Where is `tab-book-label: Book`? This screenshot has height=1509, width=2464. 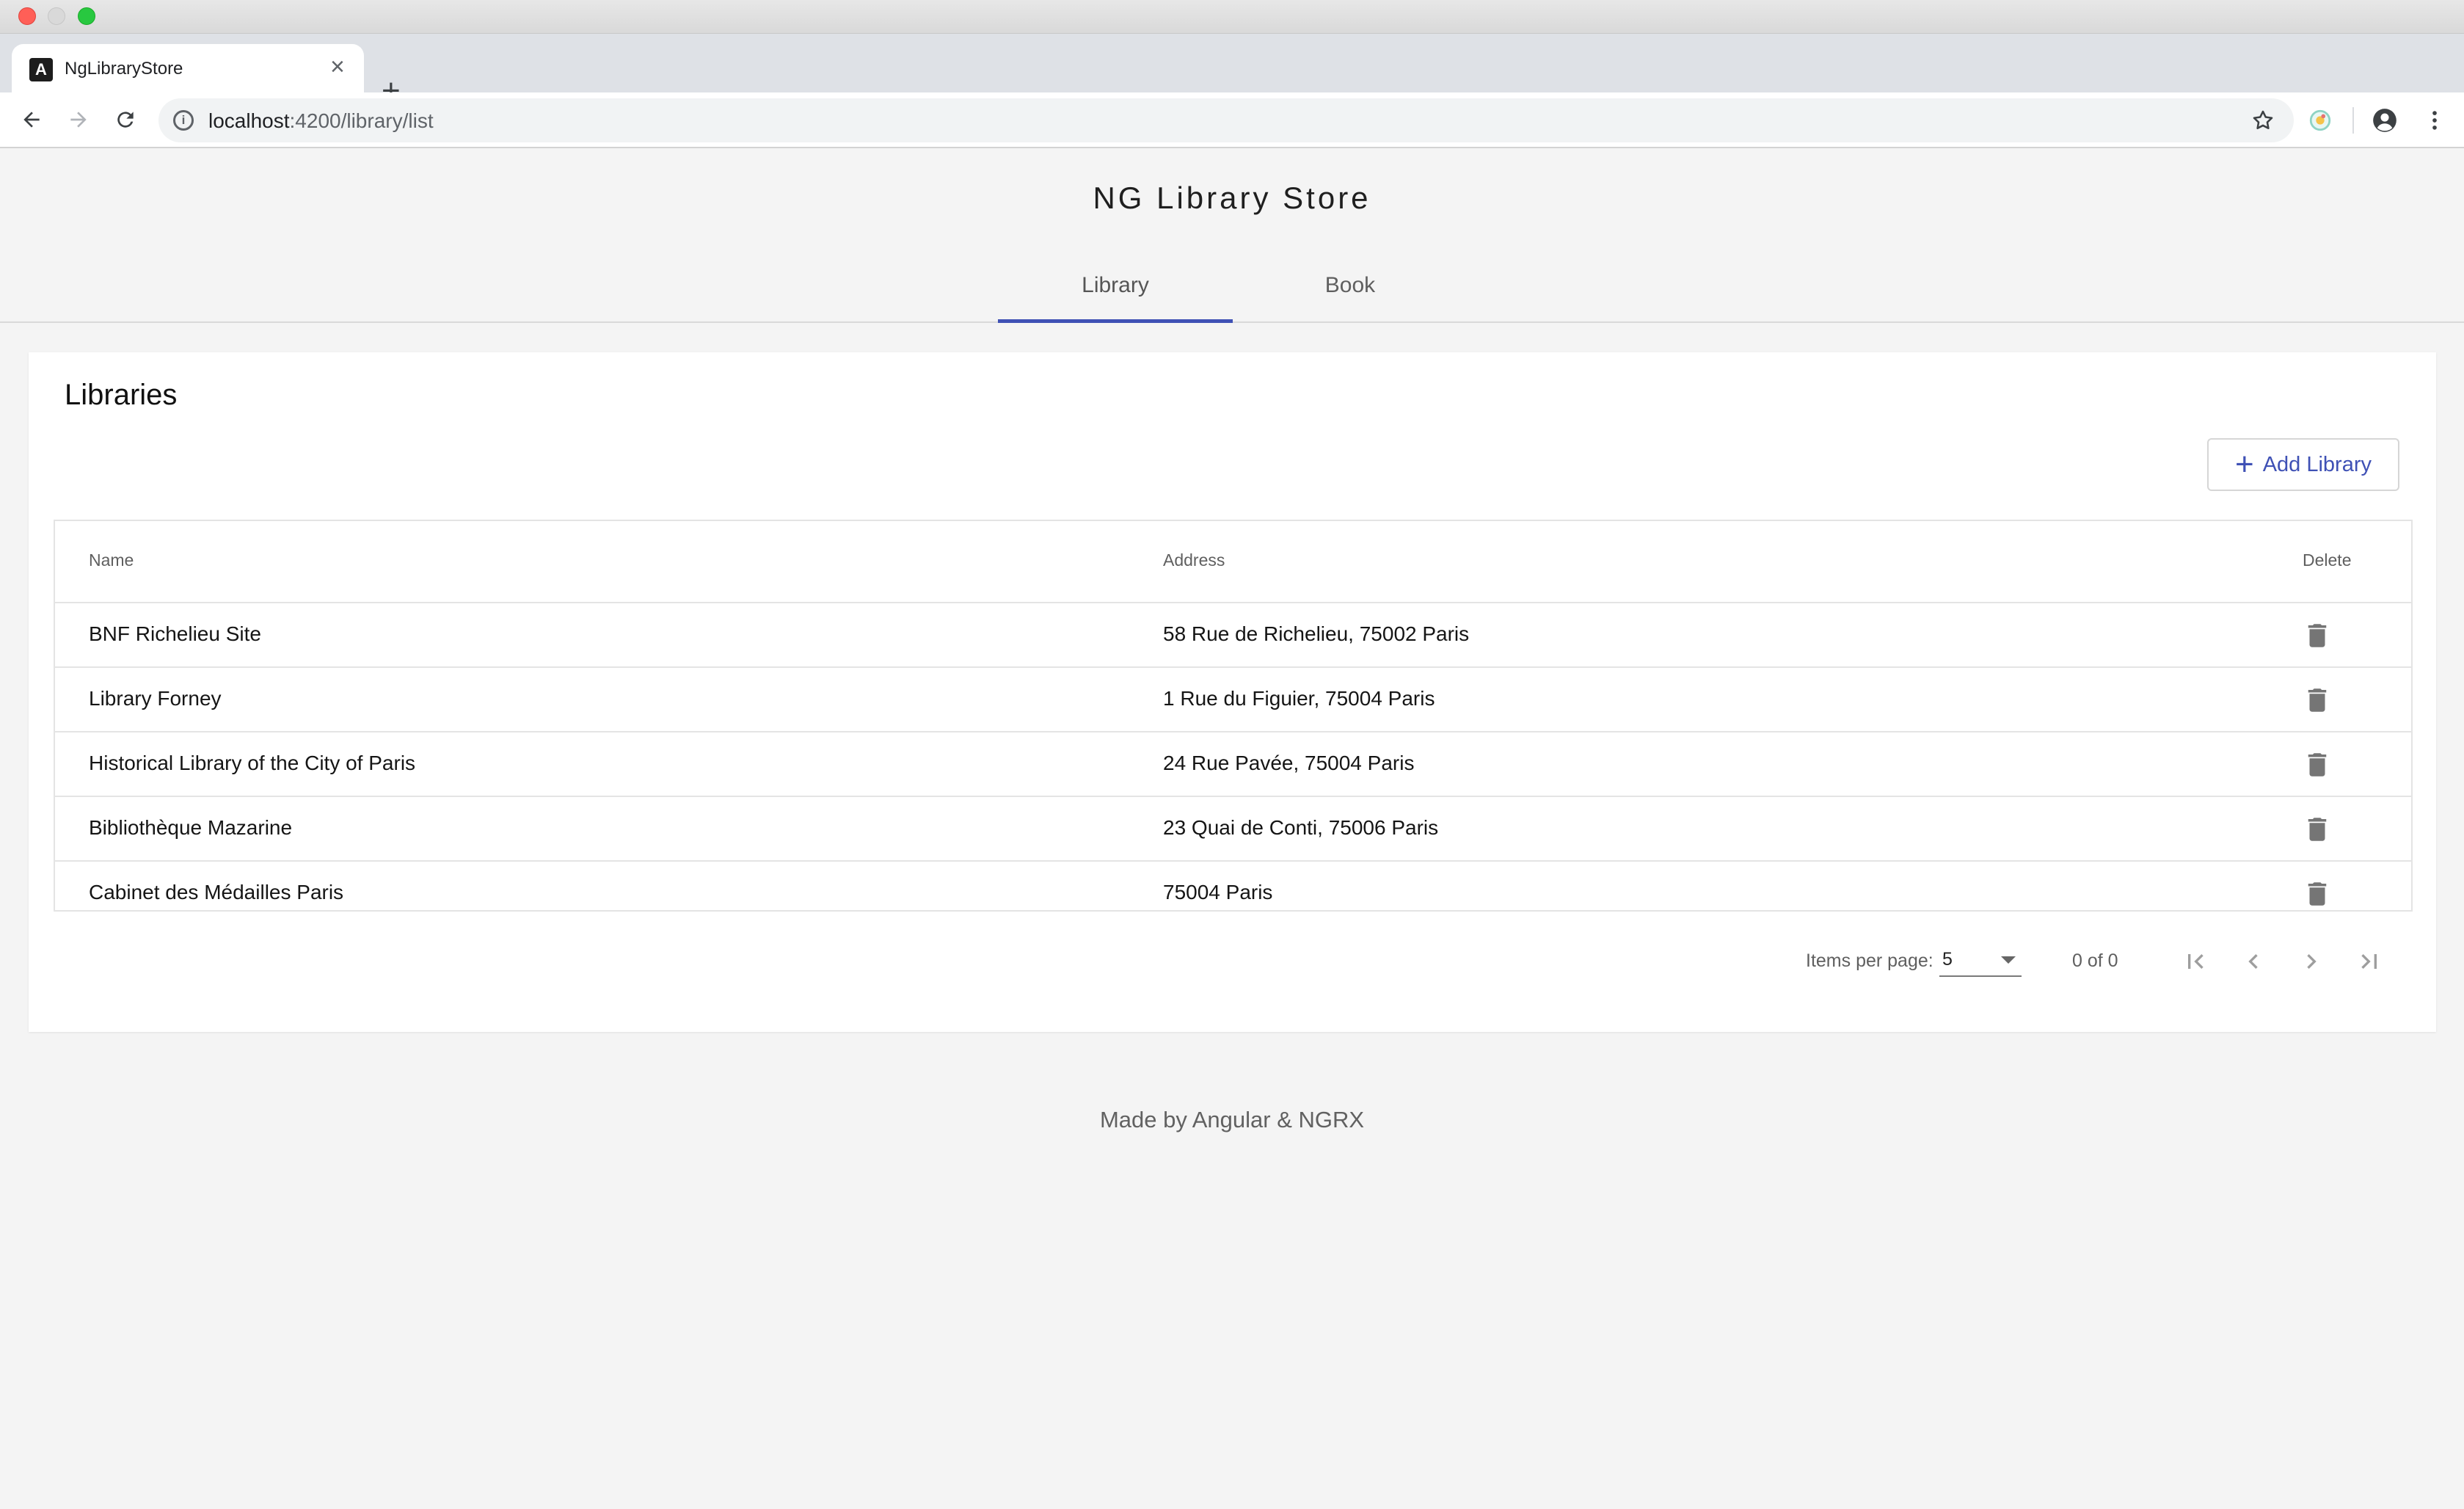 tab-book-label: Book is located at coordinates (1350, 285).